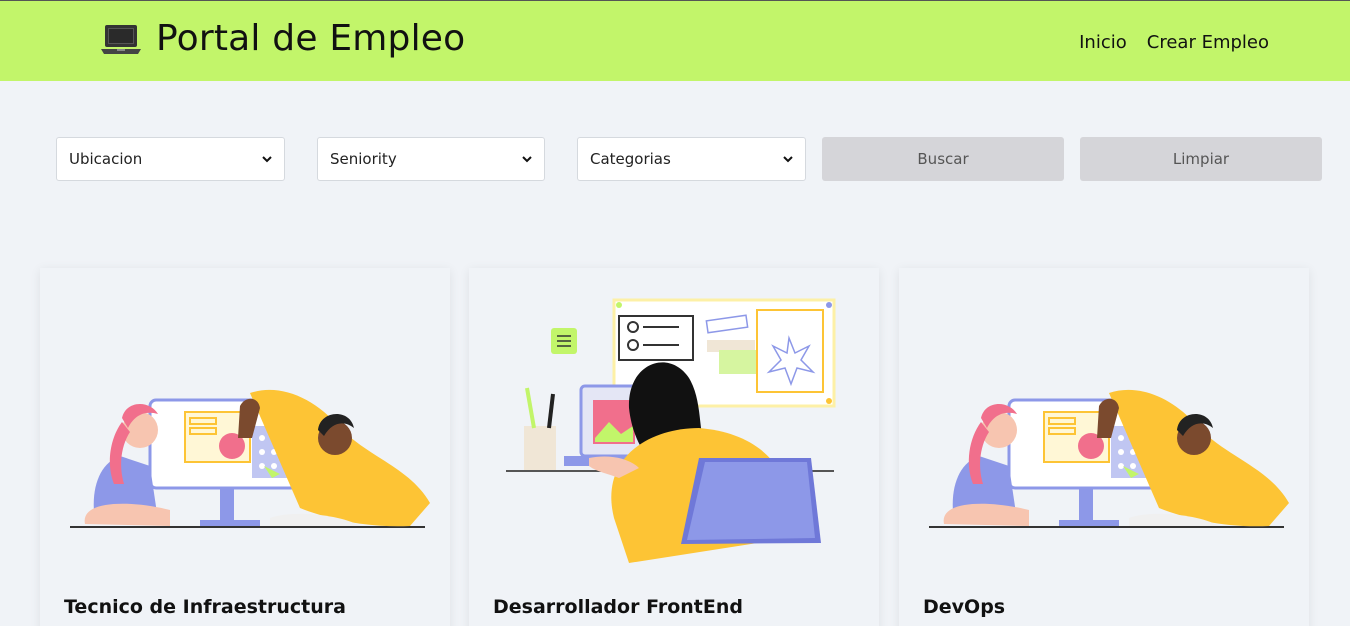 The image size is (1350, 626). I want to click on categorias-select-value: Categorias, so click(630, 159).